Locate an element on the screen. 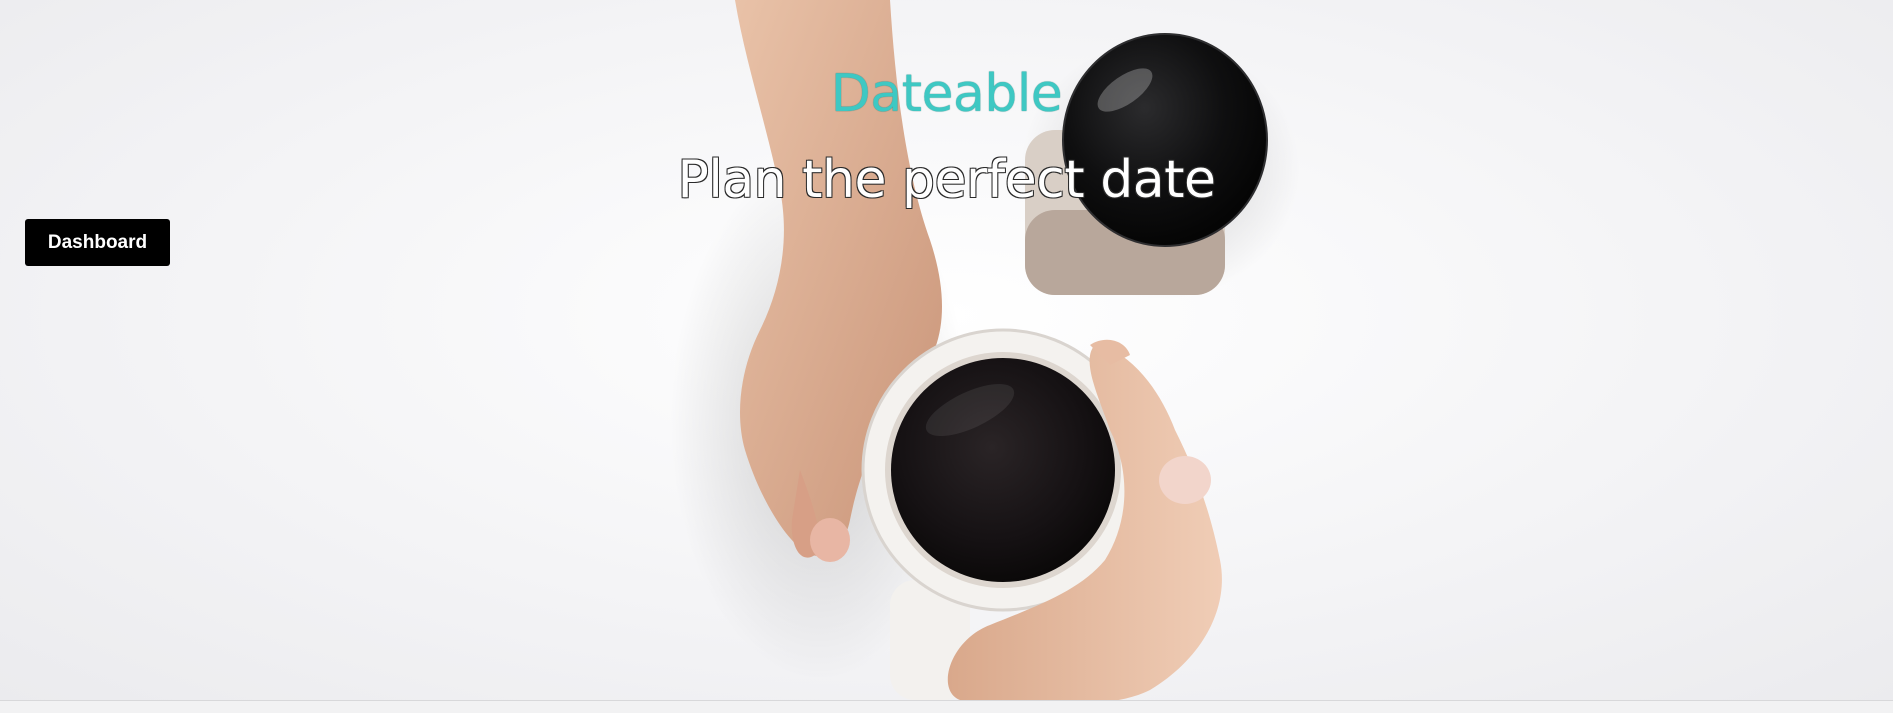 This screenshot has height=713, width=1893. page-bottom-strip is located at coordinates (946, 706).